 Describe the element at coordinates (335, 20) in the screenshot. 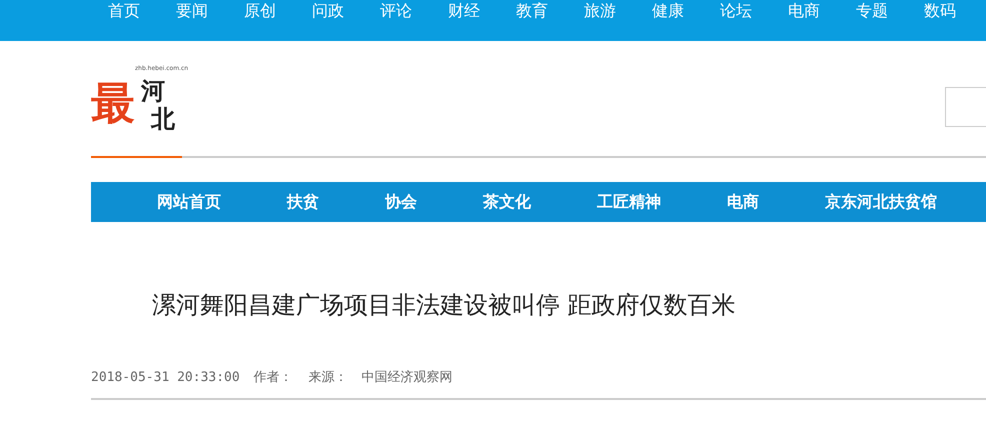

I see `nav-link: 问政` at that location.